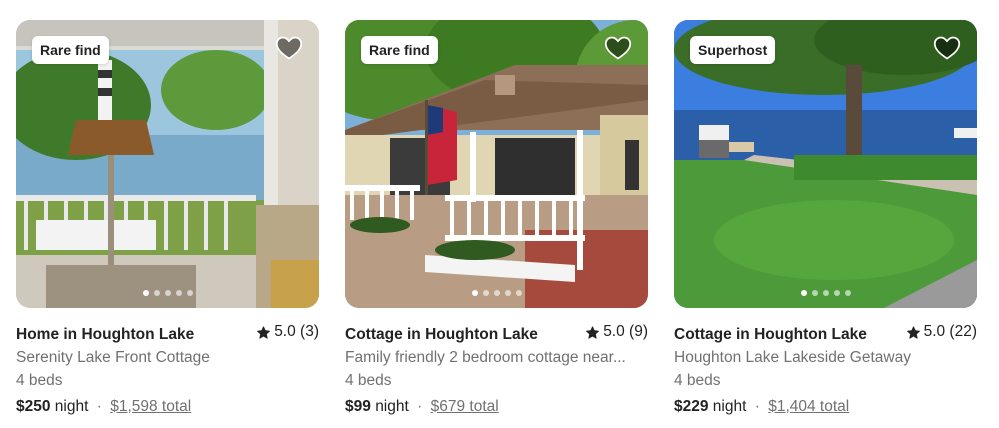 Image resolution: width=999 pixels, height=428 pixels. I want to click on listing-price-row: $99 night · $679 total, so click(496, 407).